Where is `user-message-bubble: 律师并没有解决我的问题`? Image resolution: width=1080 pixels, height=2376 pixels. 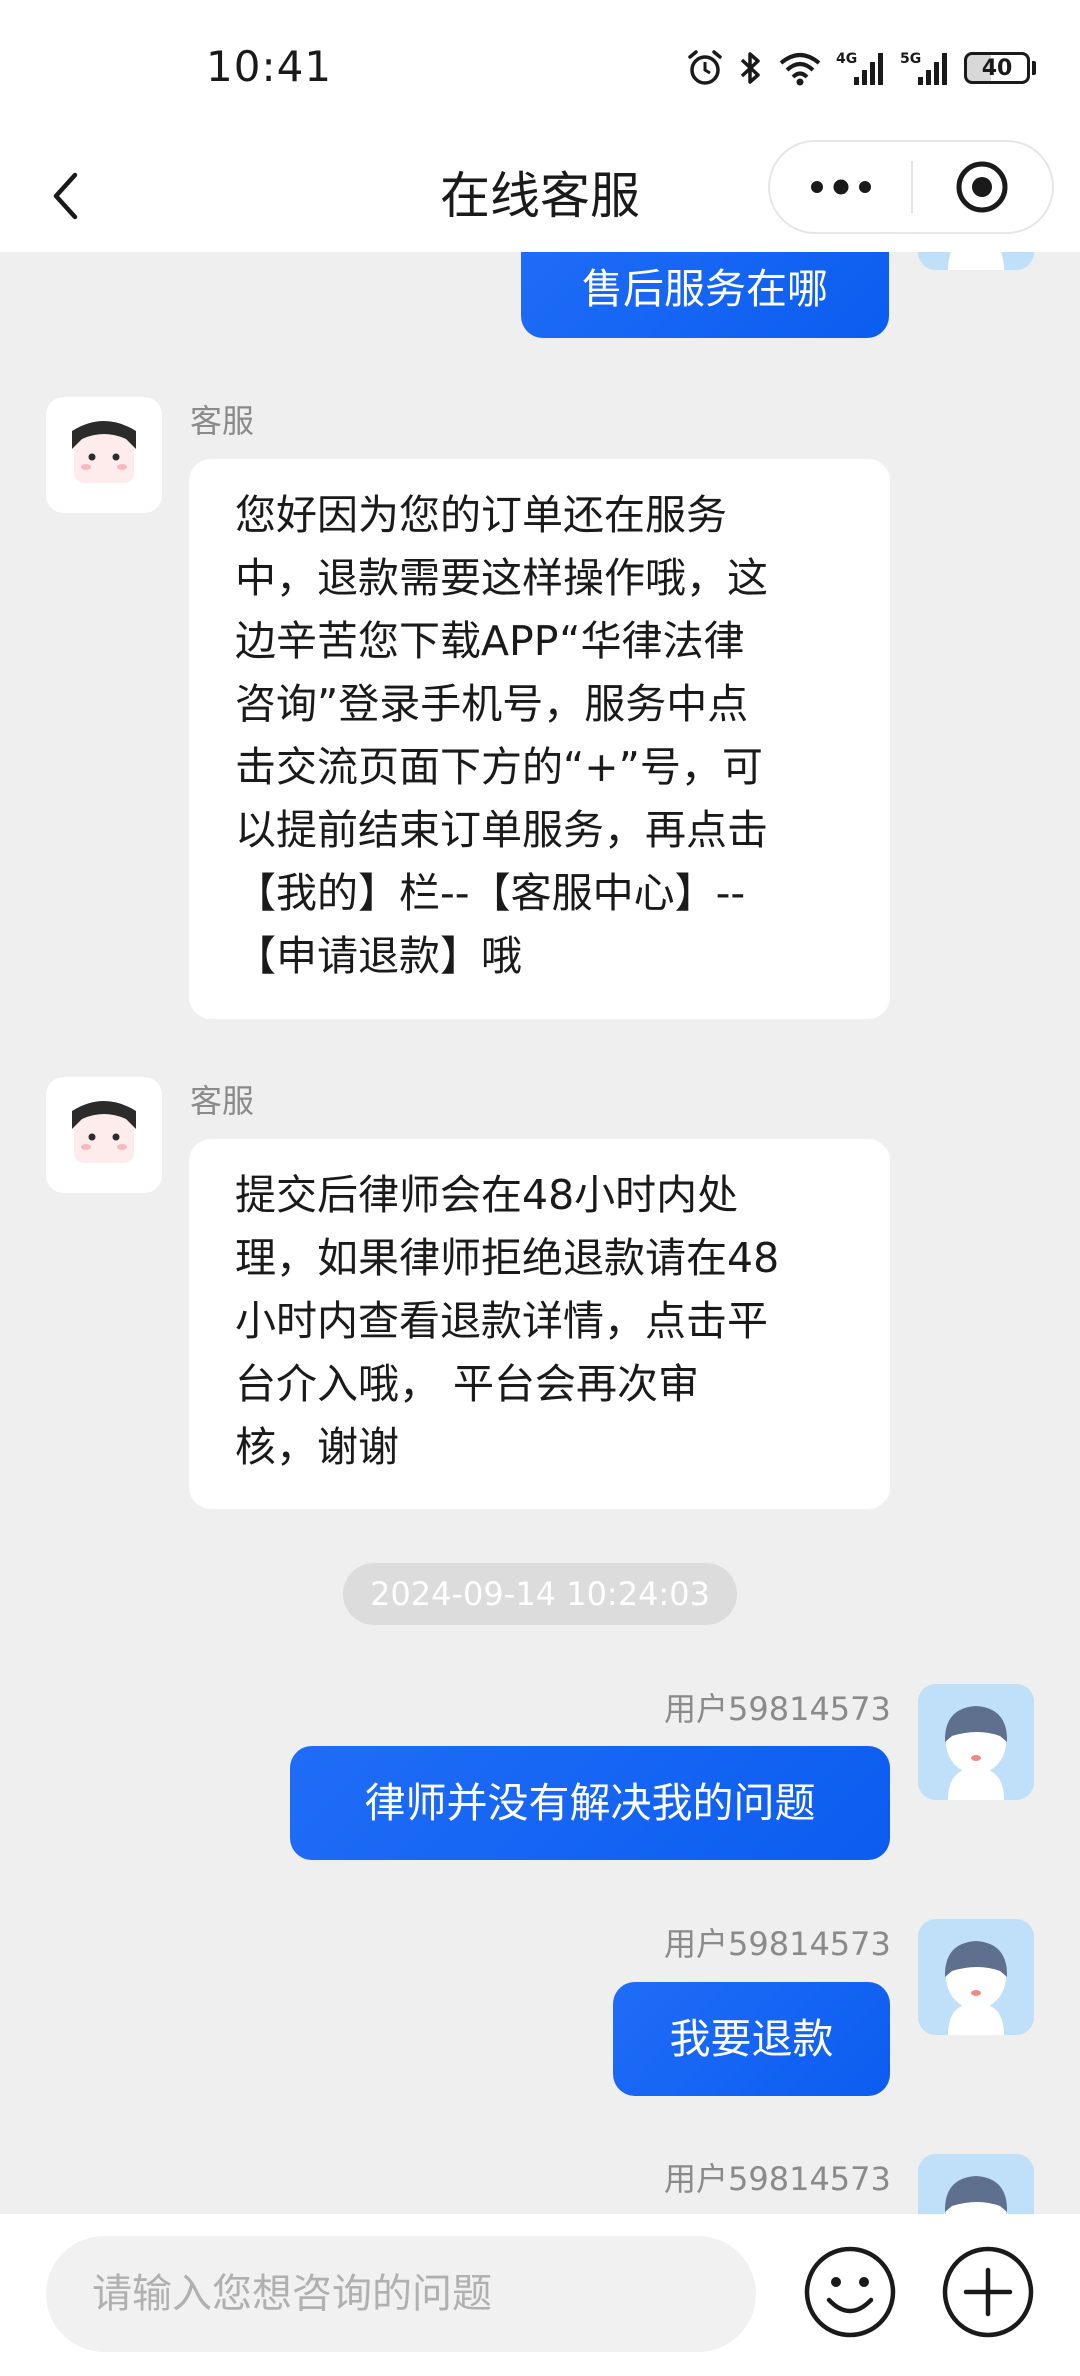
user-message-bubble: 律师并没有解决我的问题 is located at coordinates (590, 1803).